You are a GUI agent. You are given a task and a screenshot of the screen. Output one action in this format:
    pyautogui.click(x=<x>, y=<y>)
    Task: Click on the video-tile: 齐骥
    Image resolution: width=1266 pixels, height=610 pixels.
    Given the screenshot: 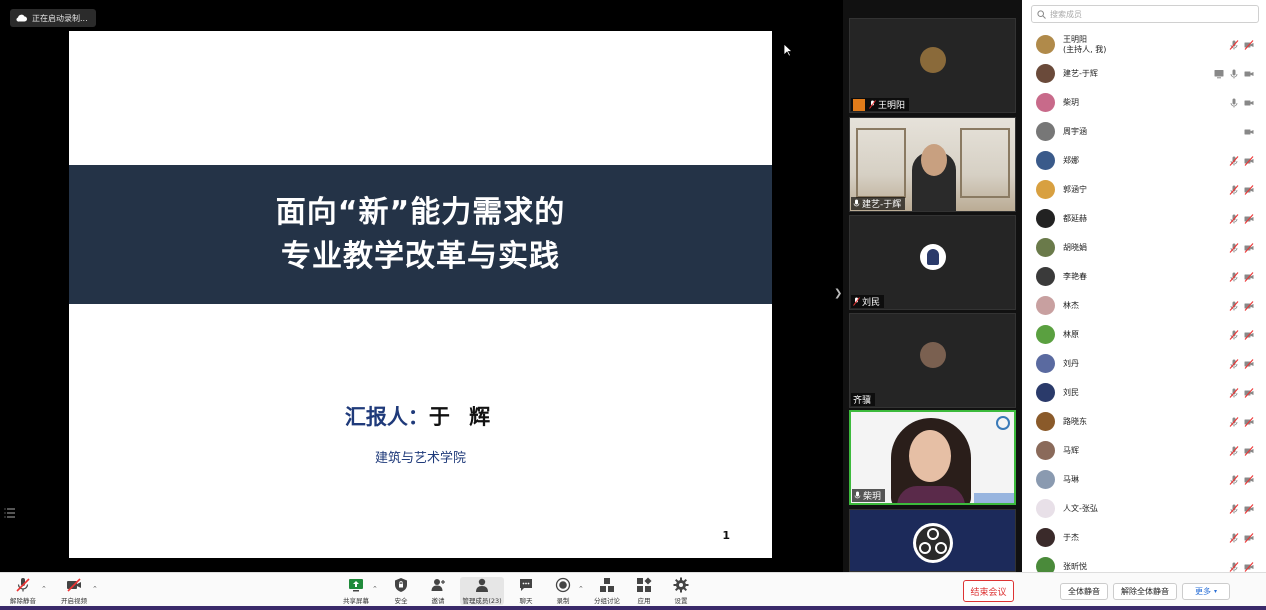 What is the action you would take?
    pyautogui.click(x=932, y=360)
    